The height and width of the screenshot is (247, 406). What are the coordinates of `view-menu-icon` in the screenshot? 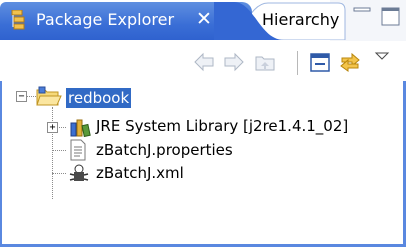 It's located at (382, 56).